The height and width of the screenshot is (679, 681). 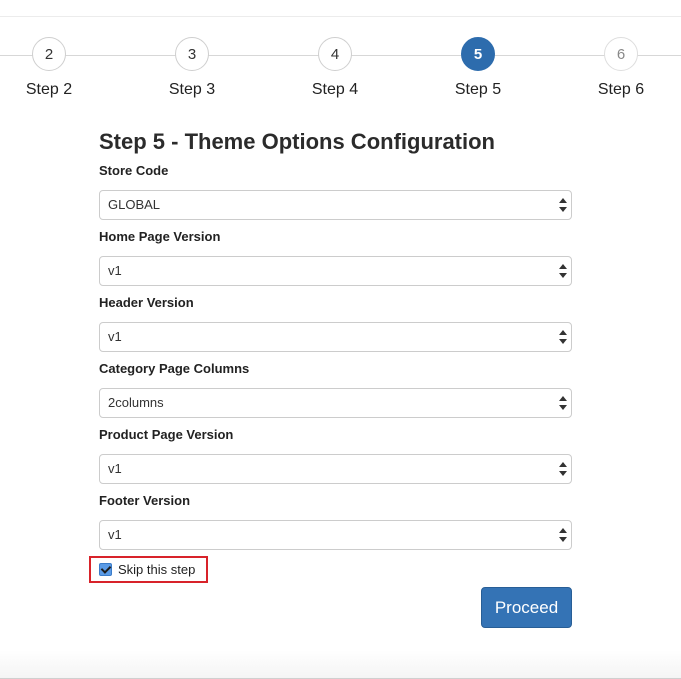 I want to click on header-version-field: Header Version v1, so click(x=335, y=323).